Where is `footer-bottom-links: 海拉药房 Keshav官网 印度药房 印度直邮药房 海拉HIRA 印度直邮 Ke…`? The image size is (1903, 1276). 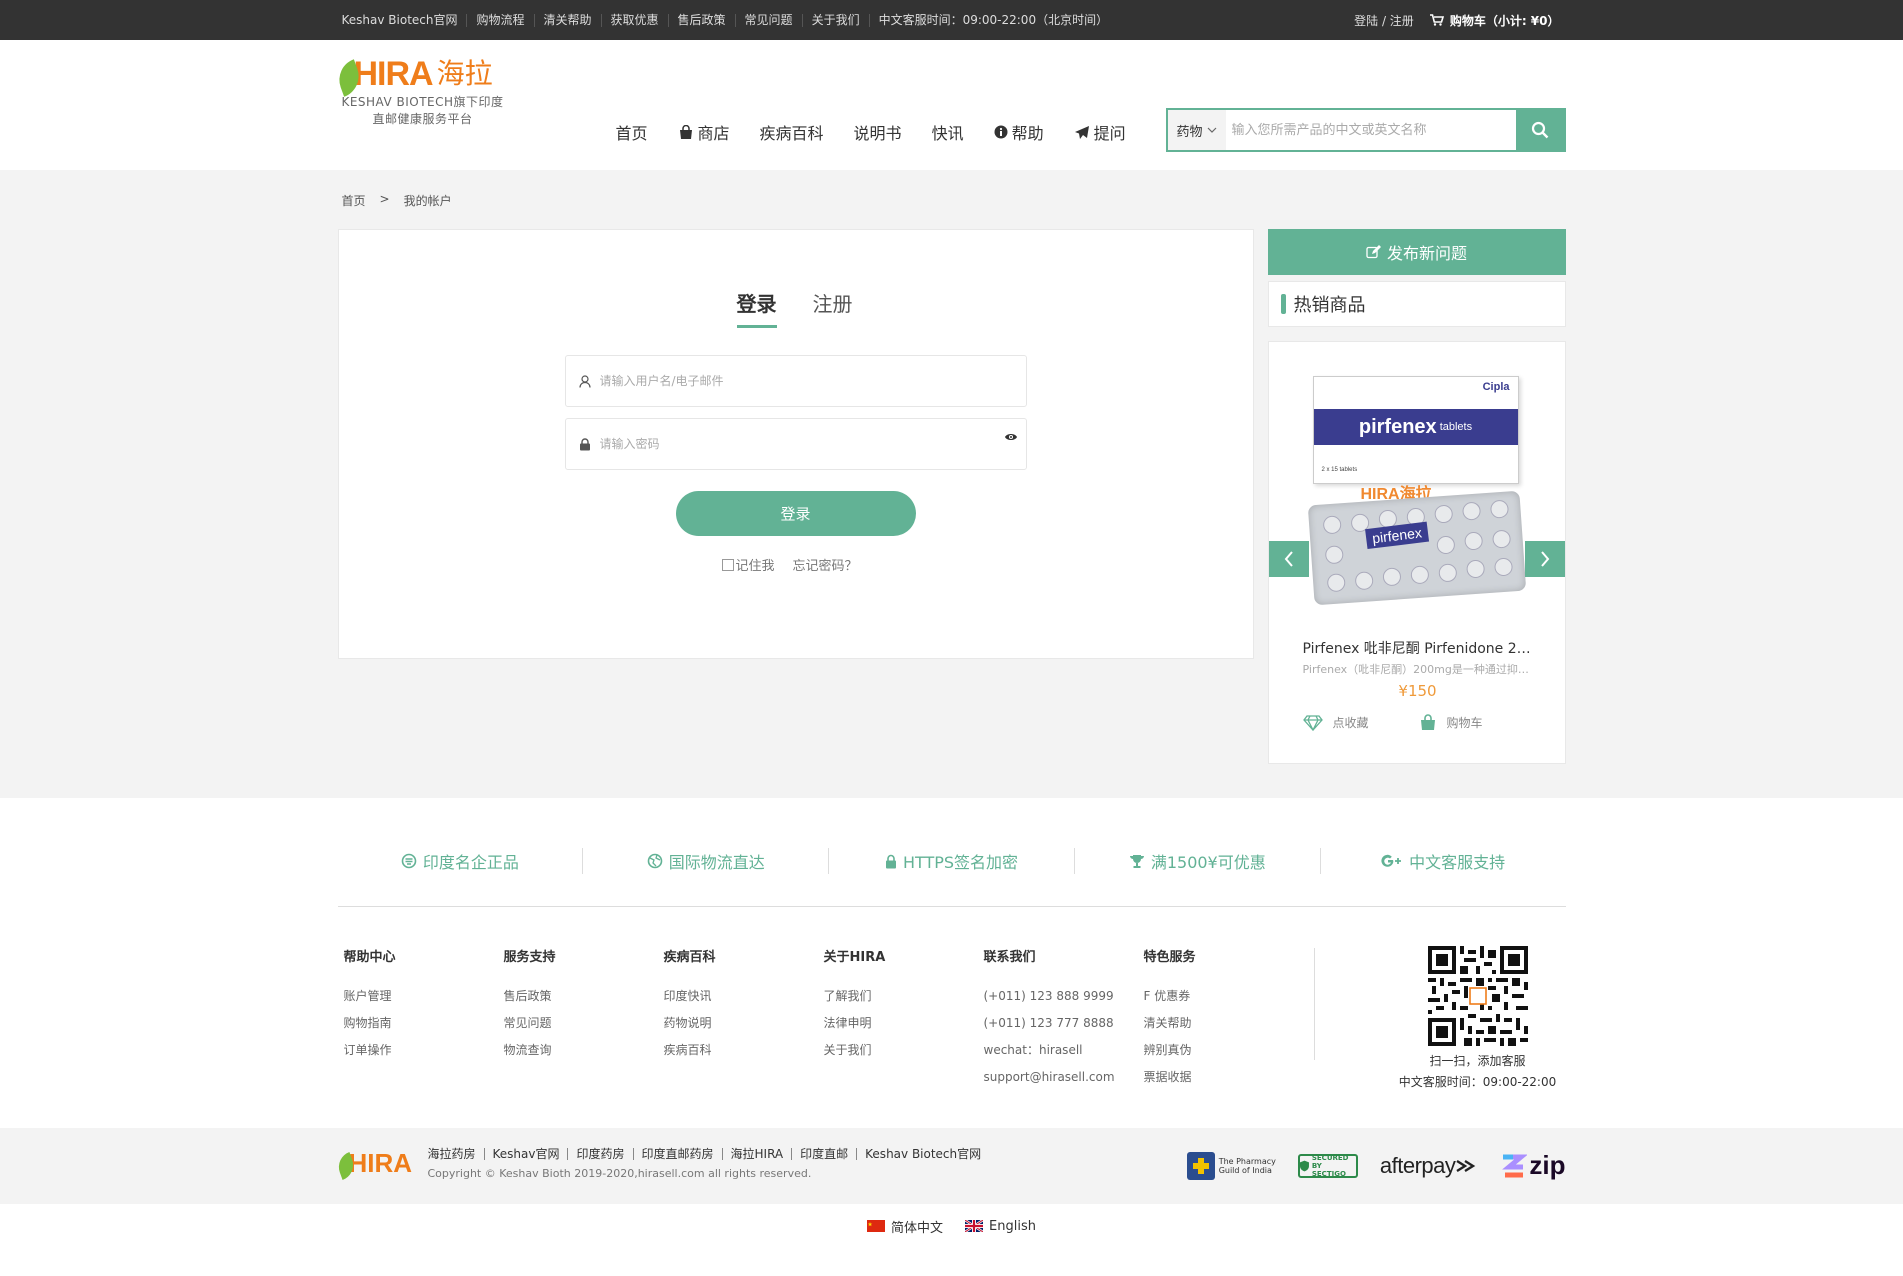 footer-bottom-links: 海拉药房 Keshav官网 印度药房 印度直邮药房 海拉HIRA 印度直邮 Ke… is located at coordinates (709, 1154).